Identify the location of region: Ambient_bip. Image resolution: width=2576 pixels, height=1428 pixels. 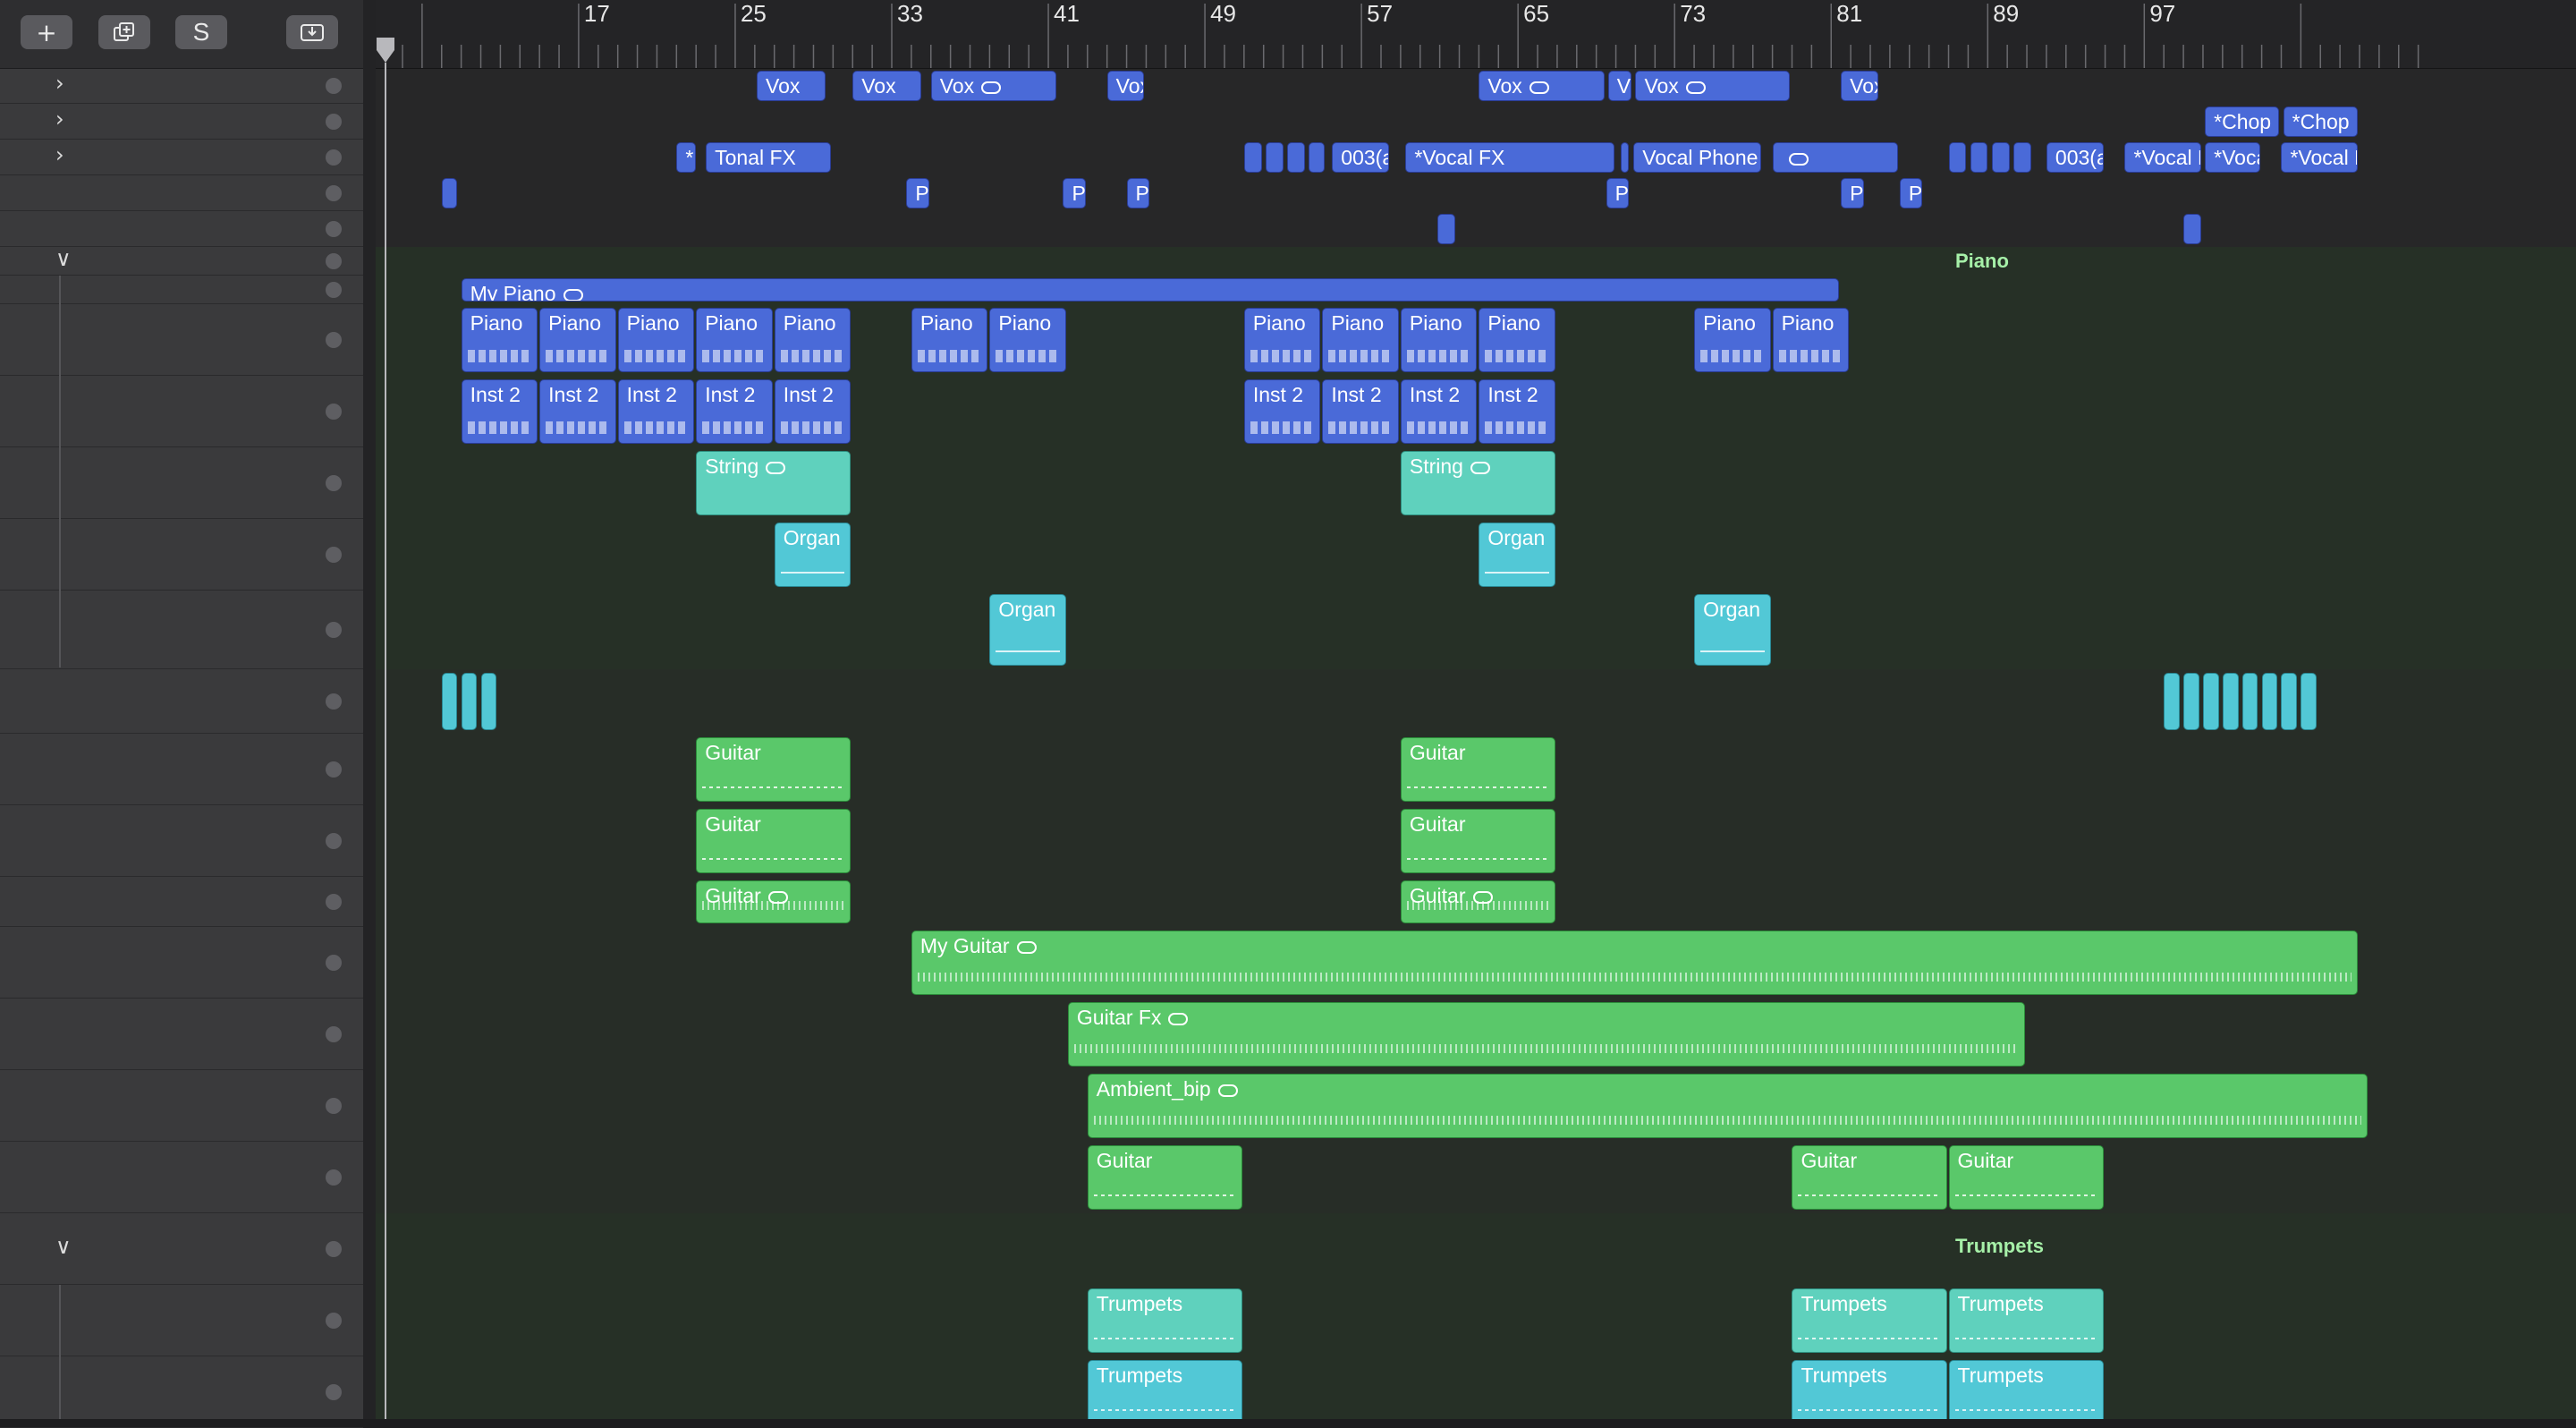
(1727, 1106).